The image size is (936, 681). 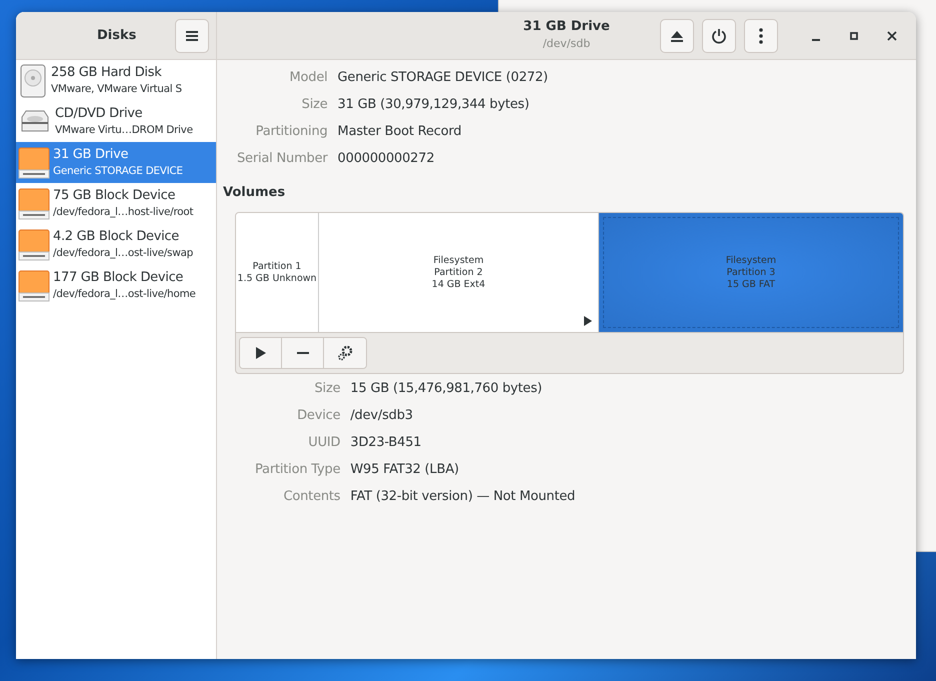 I want to click on device-name: 4.2 GB Block Device, so click(x=116, y=237).